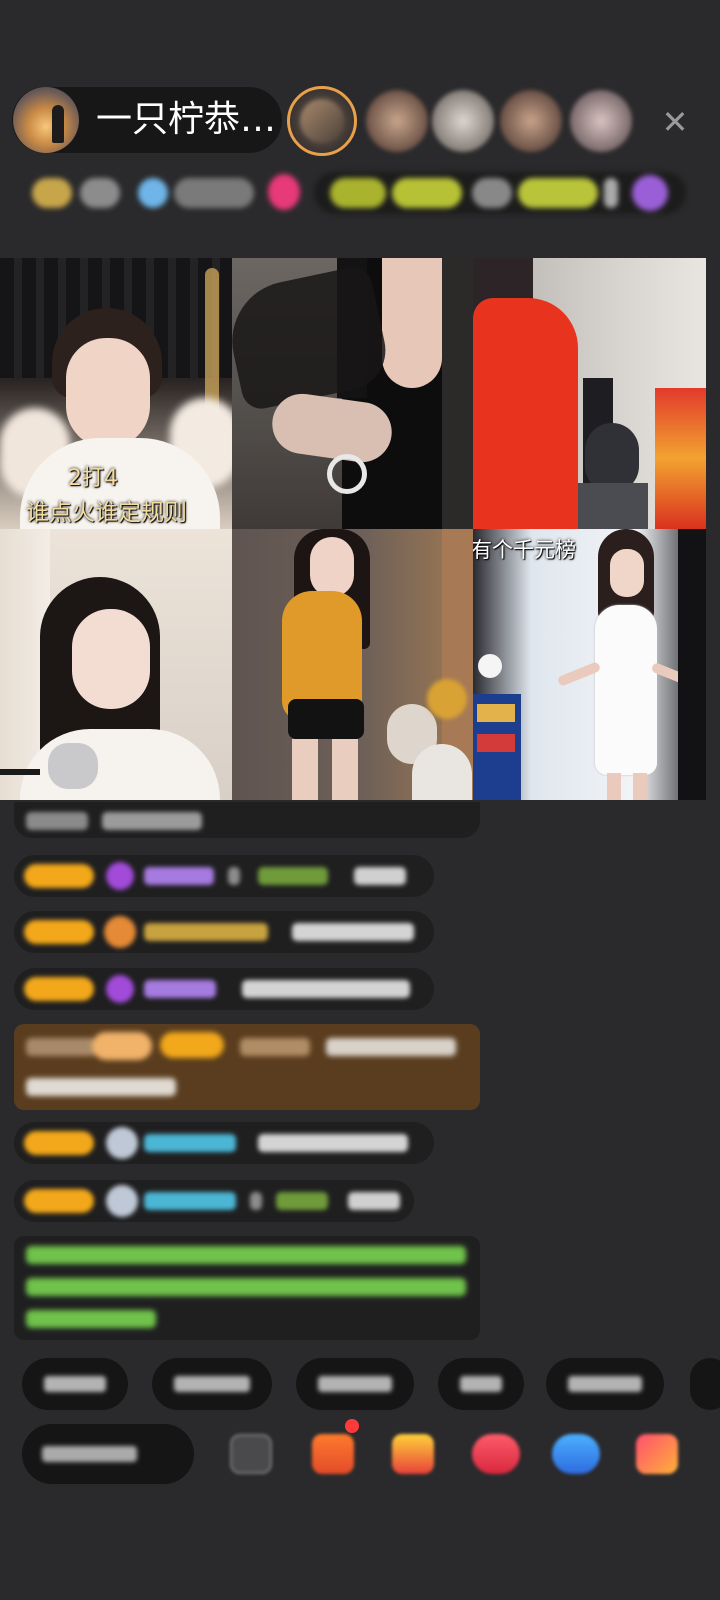 The width and height of the screenshot is (720, 1600). Describe the element at coordinates (352, 1426) in the screenshot. I see `notification-dot` at that location.